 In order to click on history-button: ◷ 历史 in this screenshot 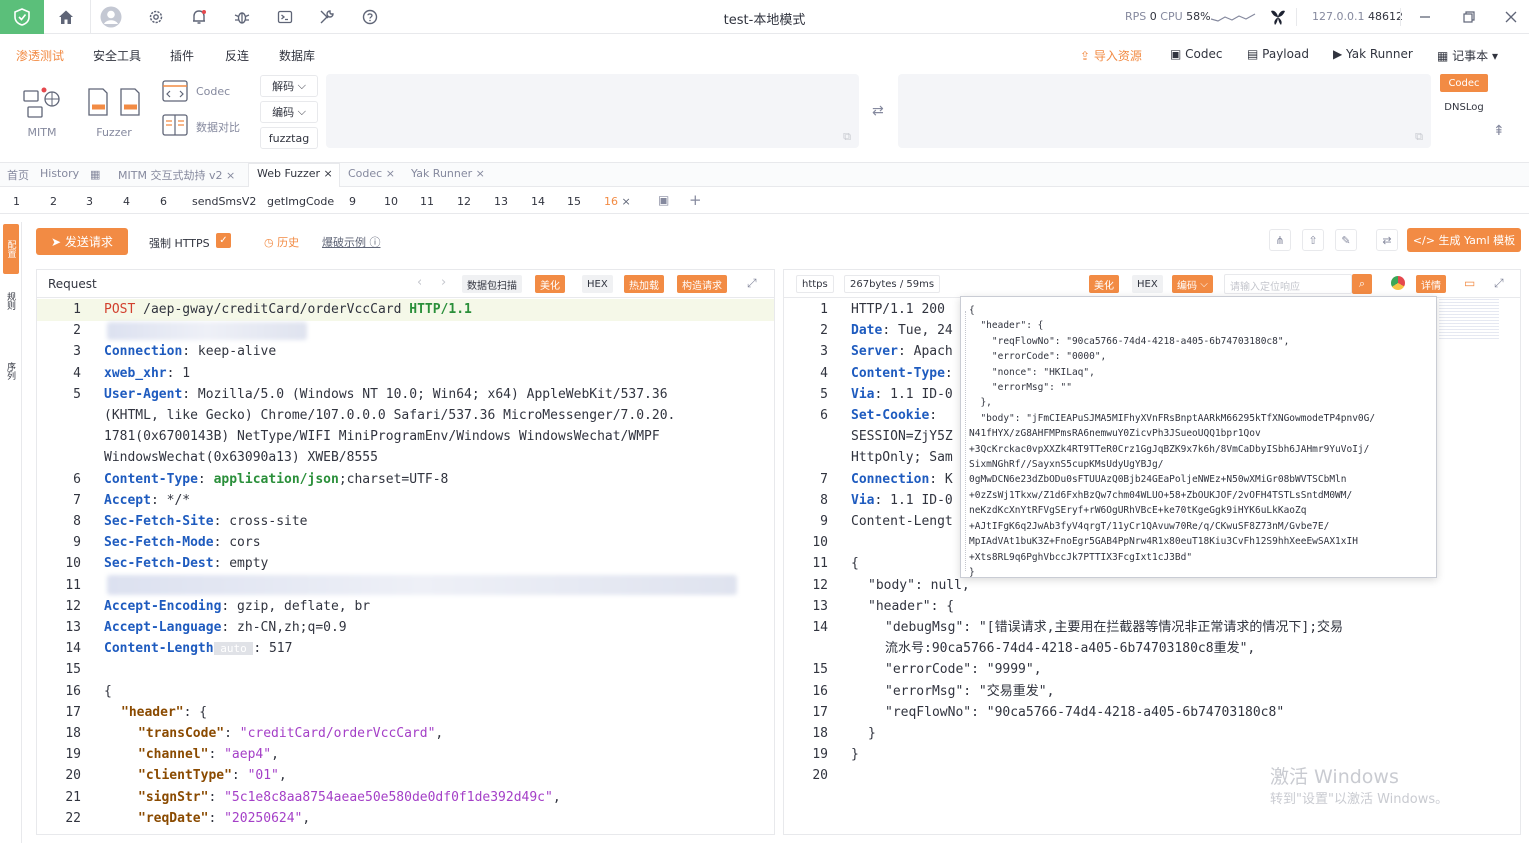, I will do `click(281, 242)`.